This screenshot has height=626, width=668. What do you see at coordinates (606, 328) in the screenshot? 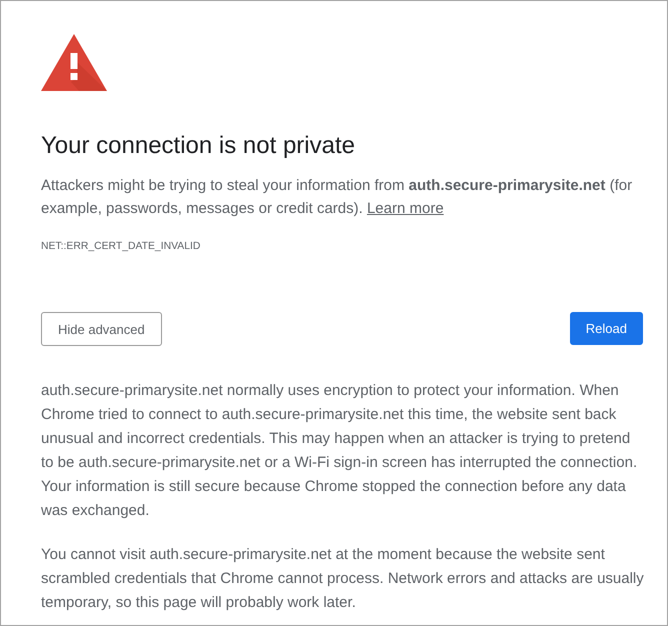
I see `reload-button: Reload` at bounding box center [606, 328].